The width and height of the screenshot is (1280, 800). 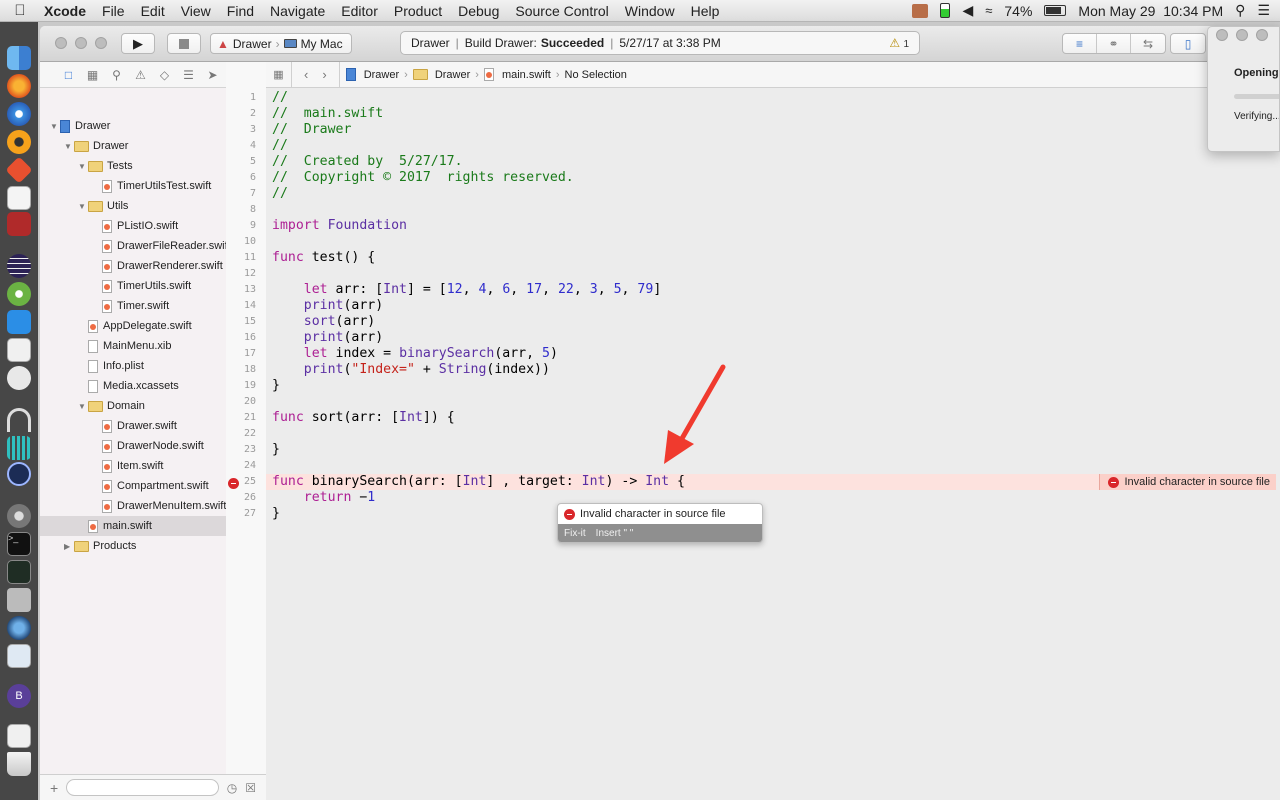 What do you see at coordinates (988, 10) in the screenshot?
I see `wifi-icon: ≈` at bounding box center [988, 10].